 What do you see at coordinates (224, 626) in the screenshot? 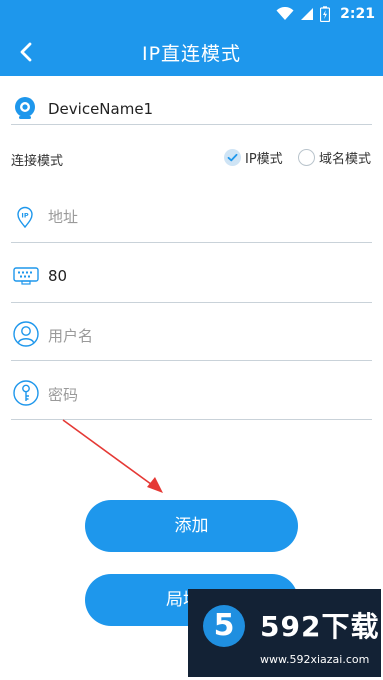
I see `watermark-logo: 5` at bounding box center [224, 626].